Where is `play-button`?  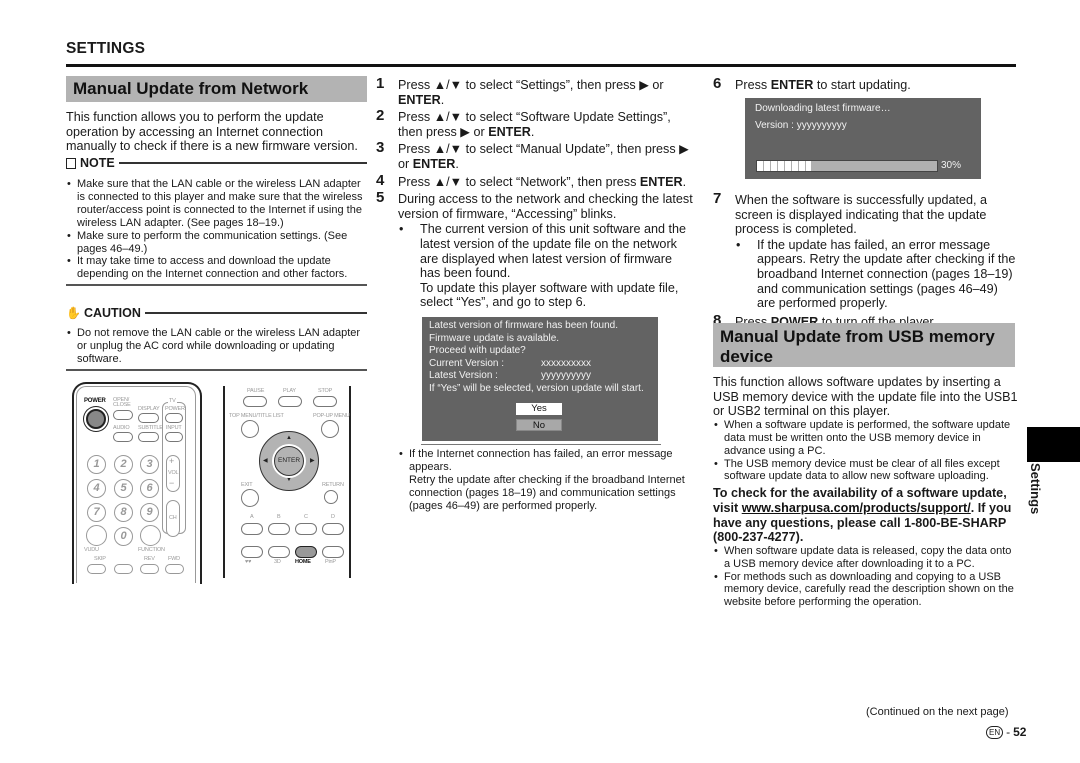 play-button is located at coordinates (290, 401).